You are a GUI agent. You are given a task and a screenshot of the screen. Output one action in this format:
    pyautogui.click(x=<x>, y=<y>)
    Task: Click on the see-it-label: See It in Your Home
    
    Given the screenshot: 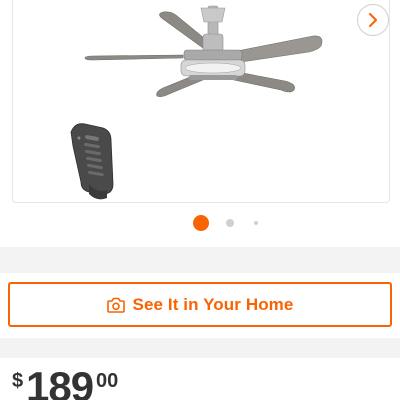 What is the action you would take?
    pyautogui.click(x=213, y=304)
    